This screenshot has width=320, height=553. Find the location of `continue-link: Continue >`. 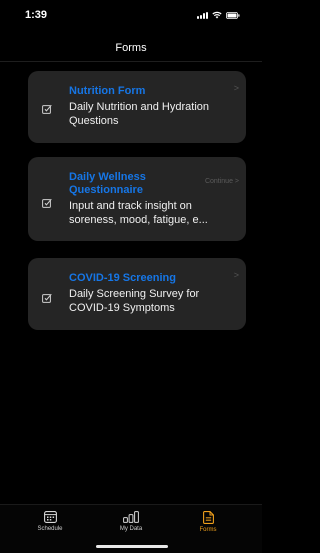

continue-link: Continue > is located at coordinates (222, 181).